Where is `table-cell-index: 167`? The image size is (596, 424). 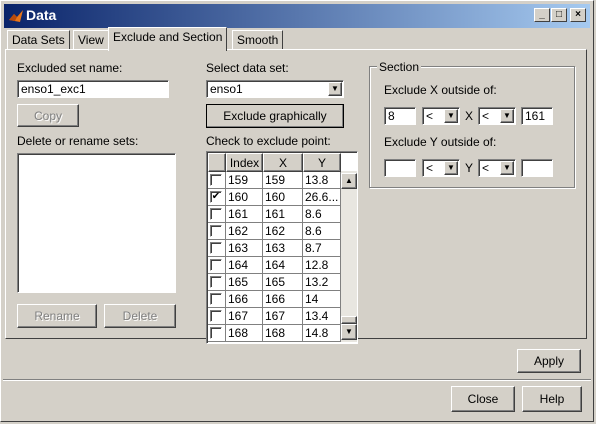
table-cell-index: 167 is located at coordinates (244, 316).